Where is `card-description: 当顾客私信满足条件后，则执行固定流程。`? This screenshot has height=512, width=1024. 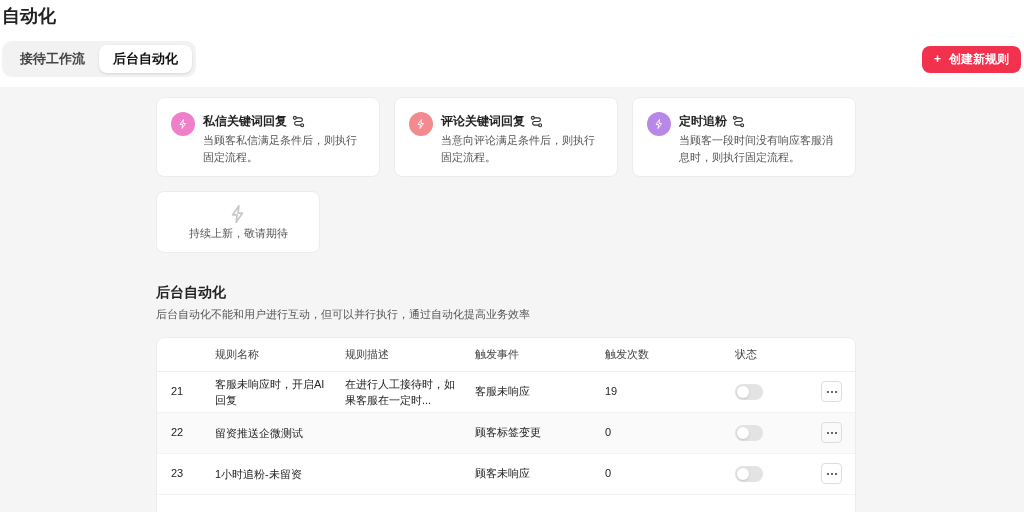
card-description: 当顾客私信满足条件后，则执行固定流程。 is located at coordinates (280, 149).